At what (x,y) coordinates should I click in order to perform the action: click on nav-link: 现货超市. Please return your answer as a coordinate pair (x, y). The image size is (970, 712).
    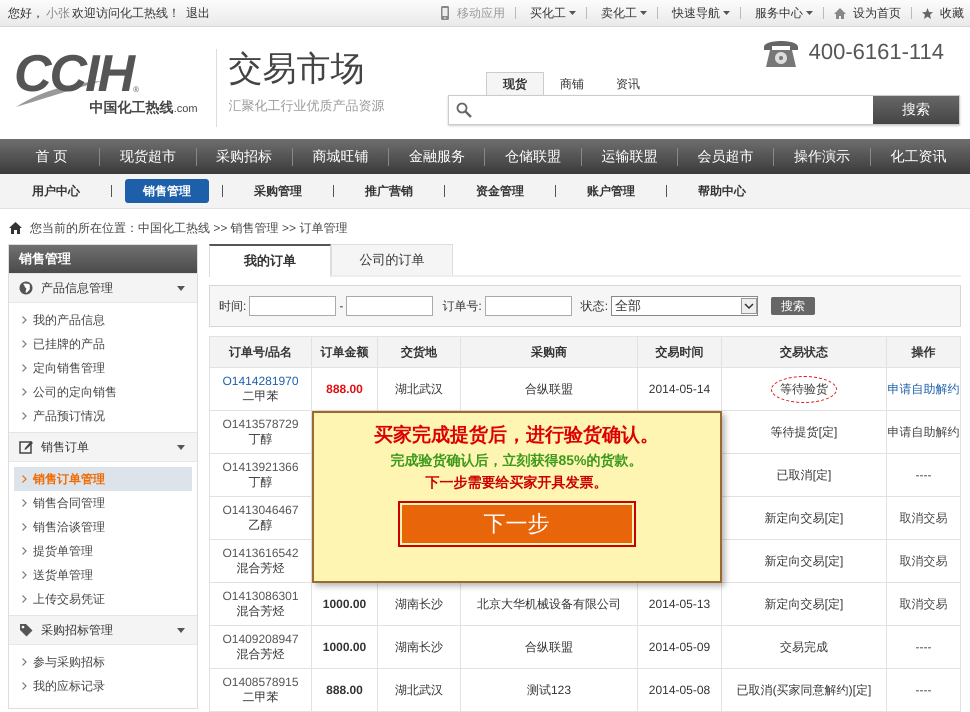
    Looking at the image, I should click on (148, 157).